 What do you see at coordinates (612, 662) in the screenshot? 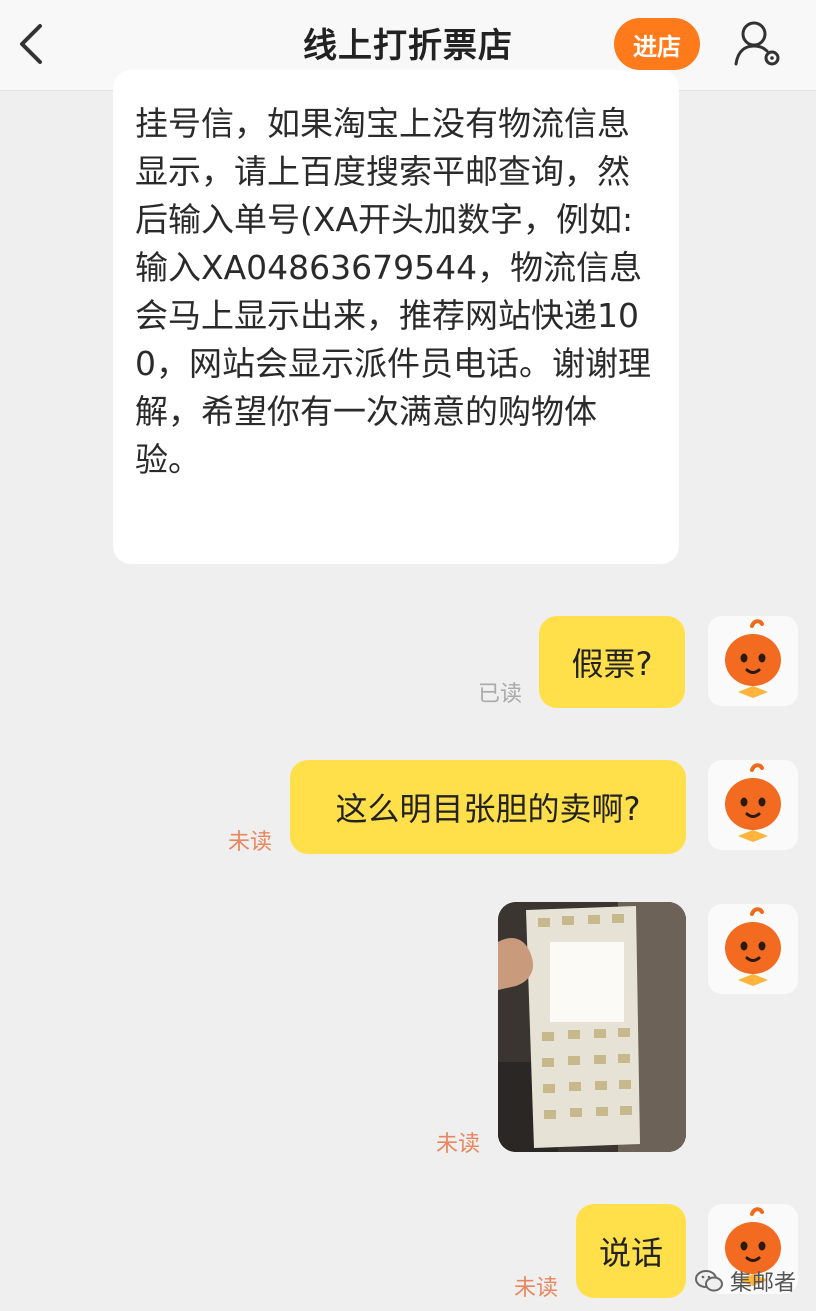
I see `outgoing-message: 假票?` at bounding box center [612, 662].